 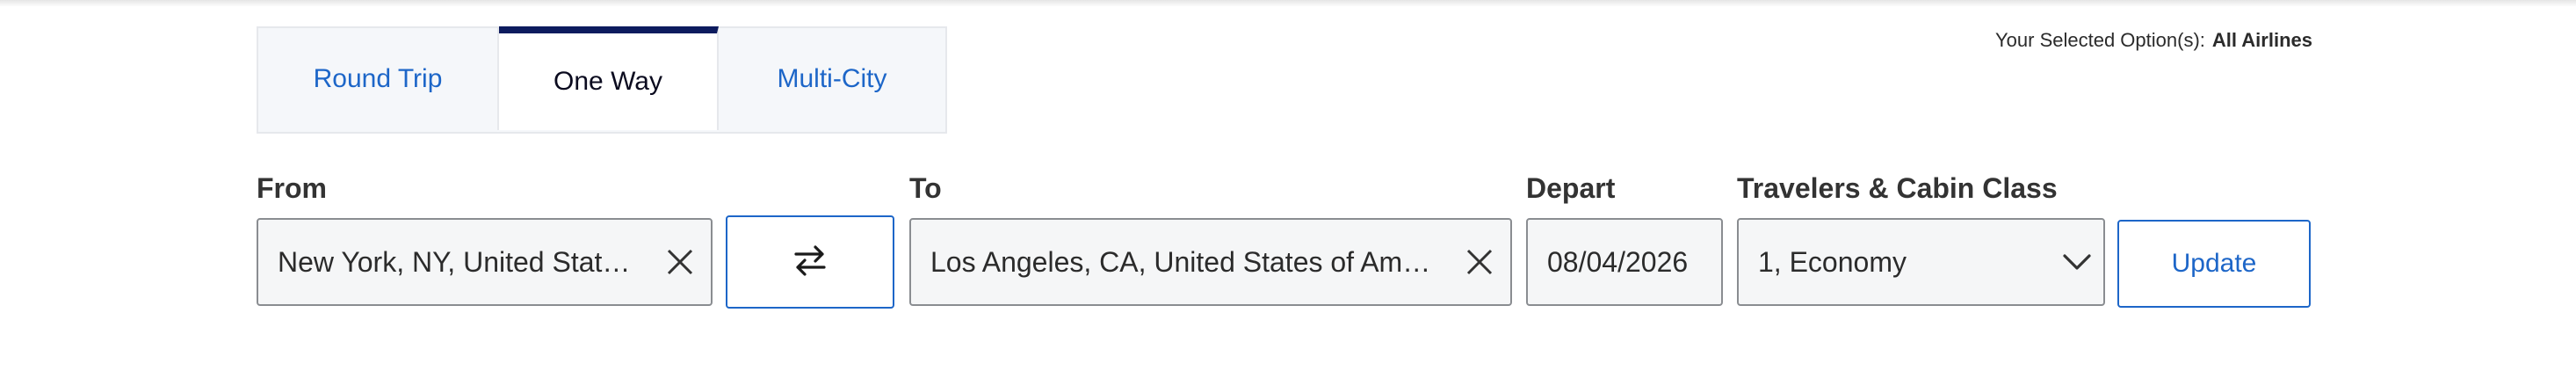 What do you see at coordinates (2100, 40) in the screenshot?
I see `selected-options-label: Your Selected Option(s):` at bounding box center [2100, 40].